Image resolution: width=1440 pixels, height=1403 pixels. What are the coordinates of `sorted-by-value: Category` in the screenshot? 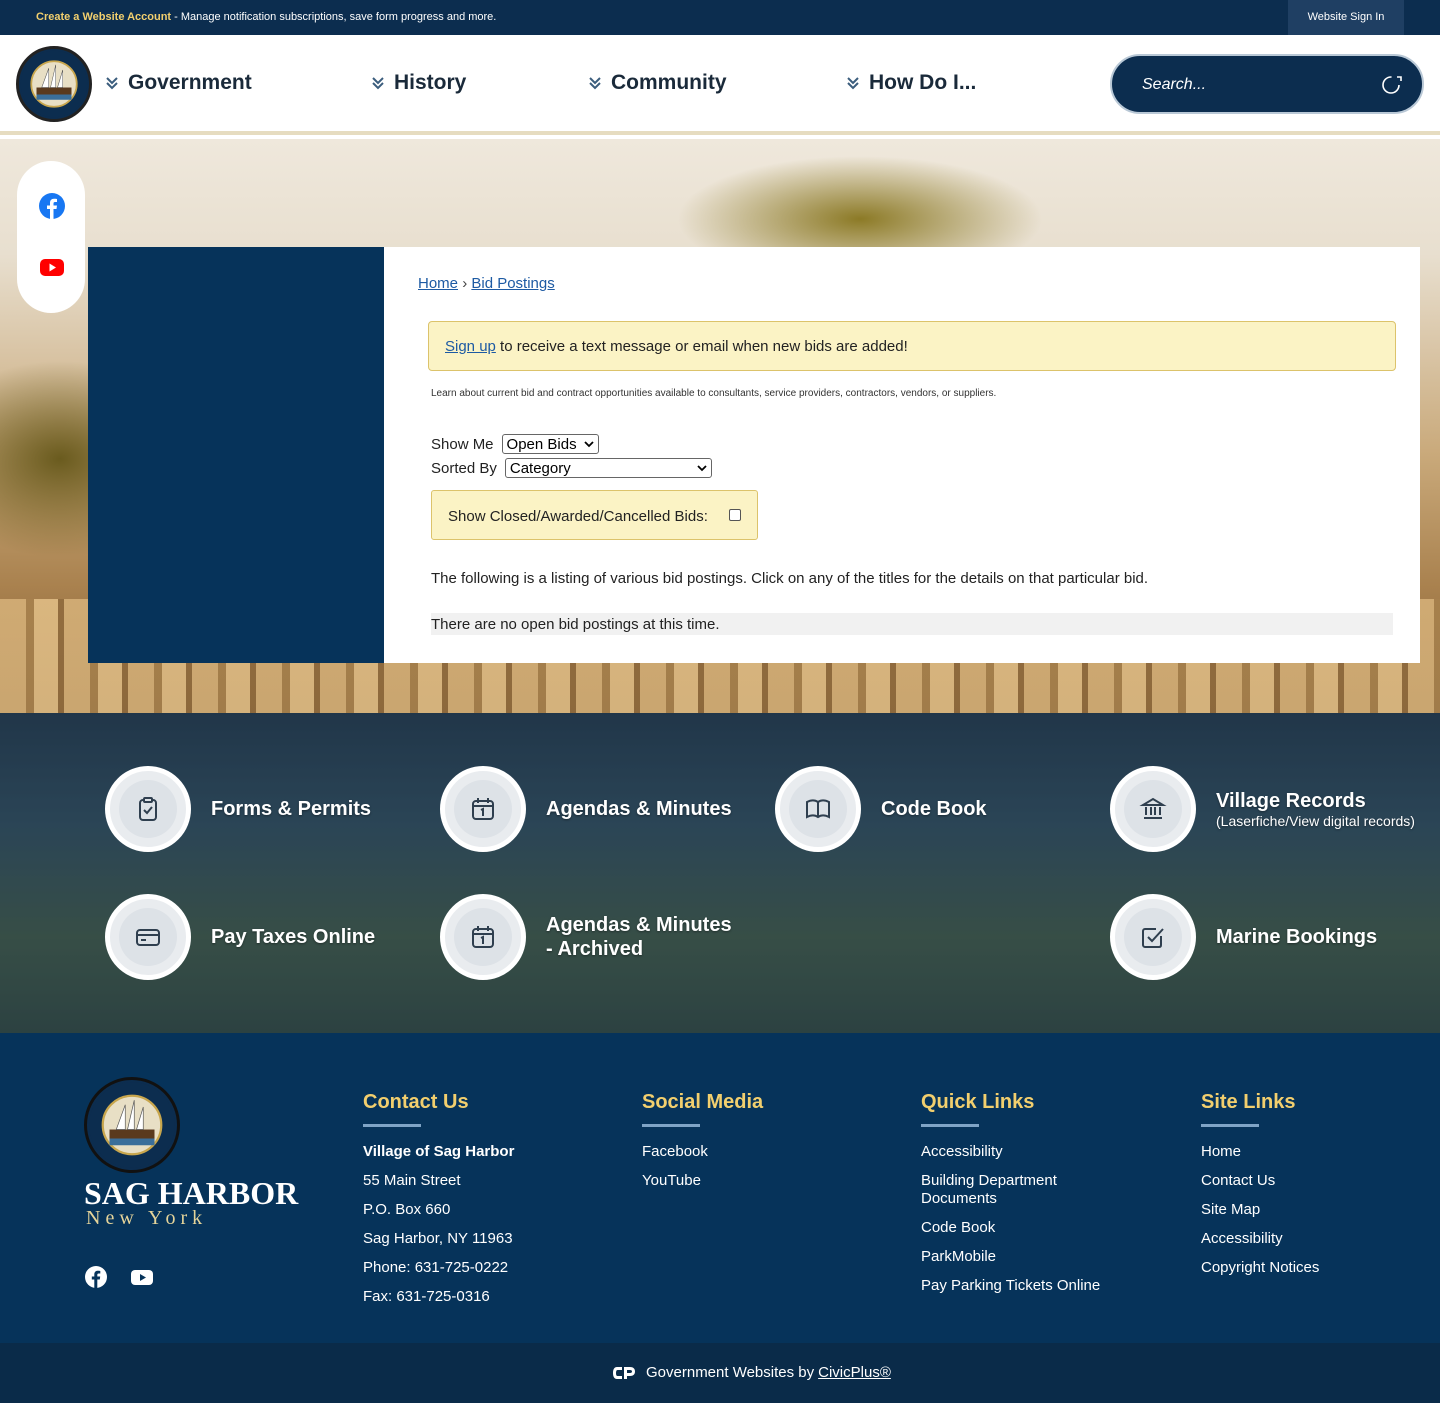 It's located at (540, 468).